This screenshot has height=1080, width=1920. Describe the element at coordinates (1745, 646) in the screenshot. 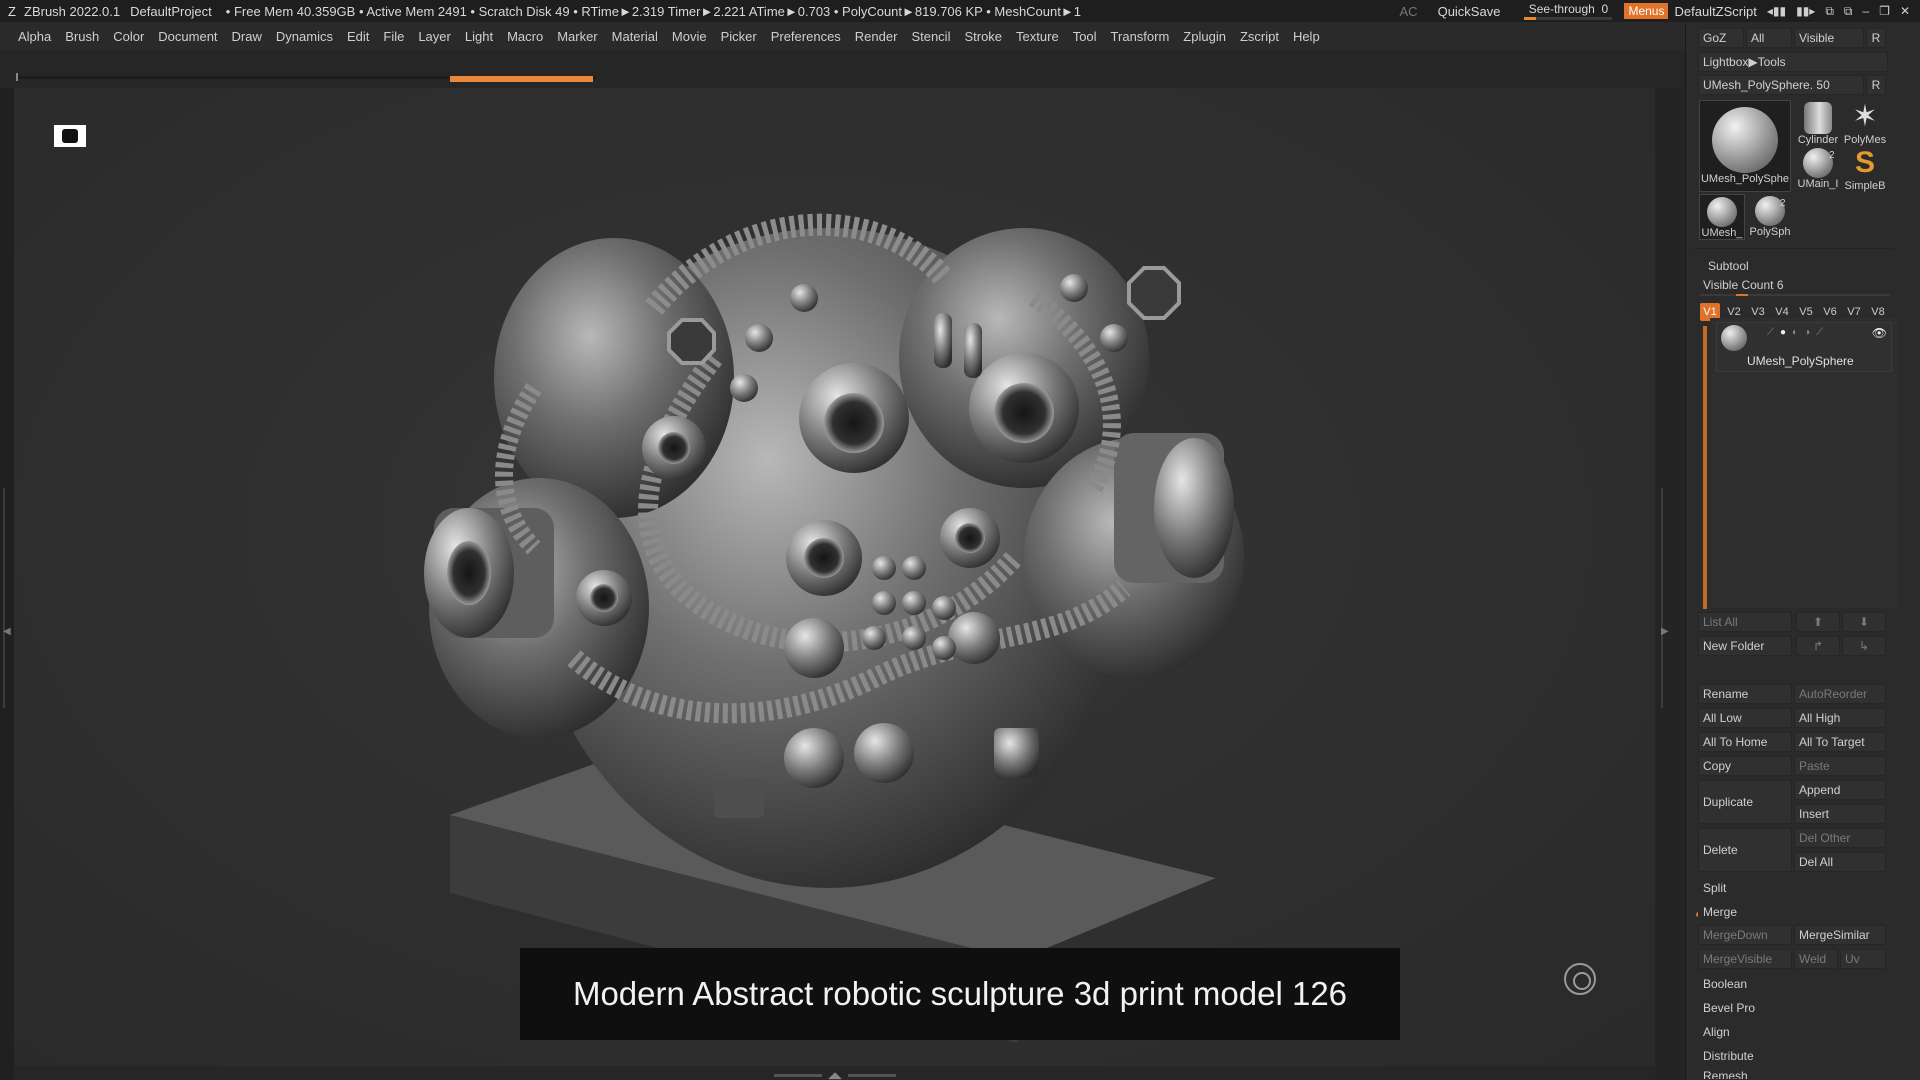

I see `new-folder-button: New Folder` at that location.